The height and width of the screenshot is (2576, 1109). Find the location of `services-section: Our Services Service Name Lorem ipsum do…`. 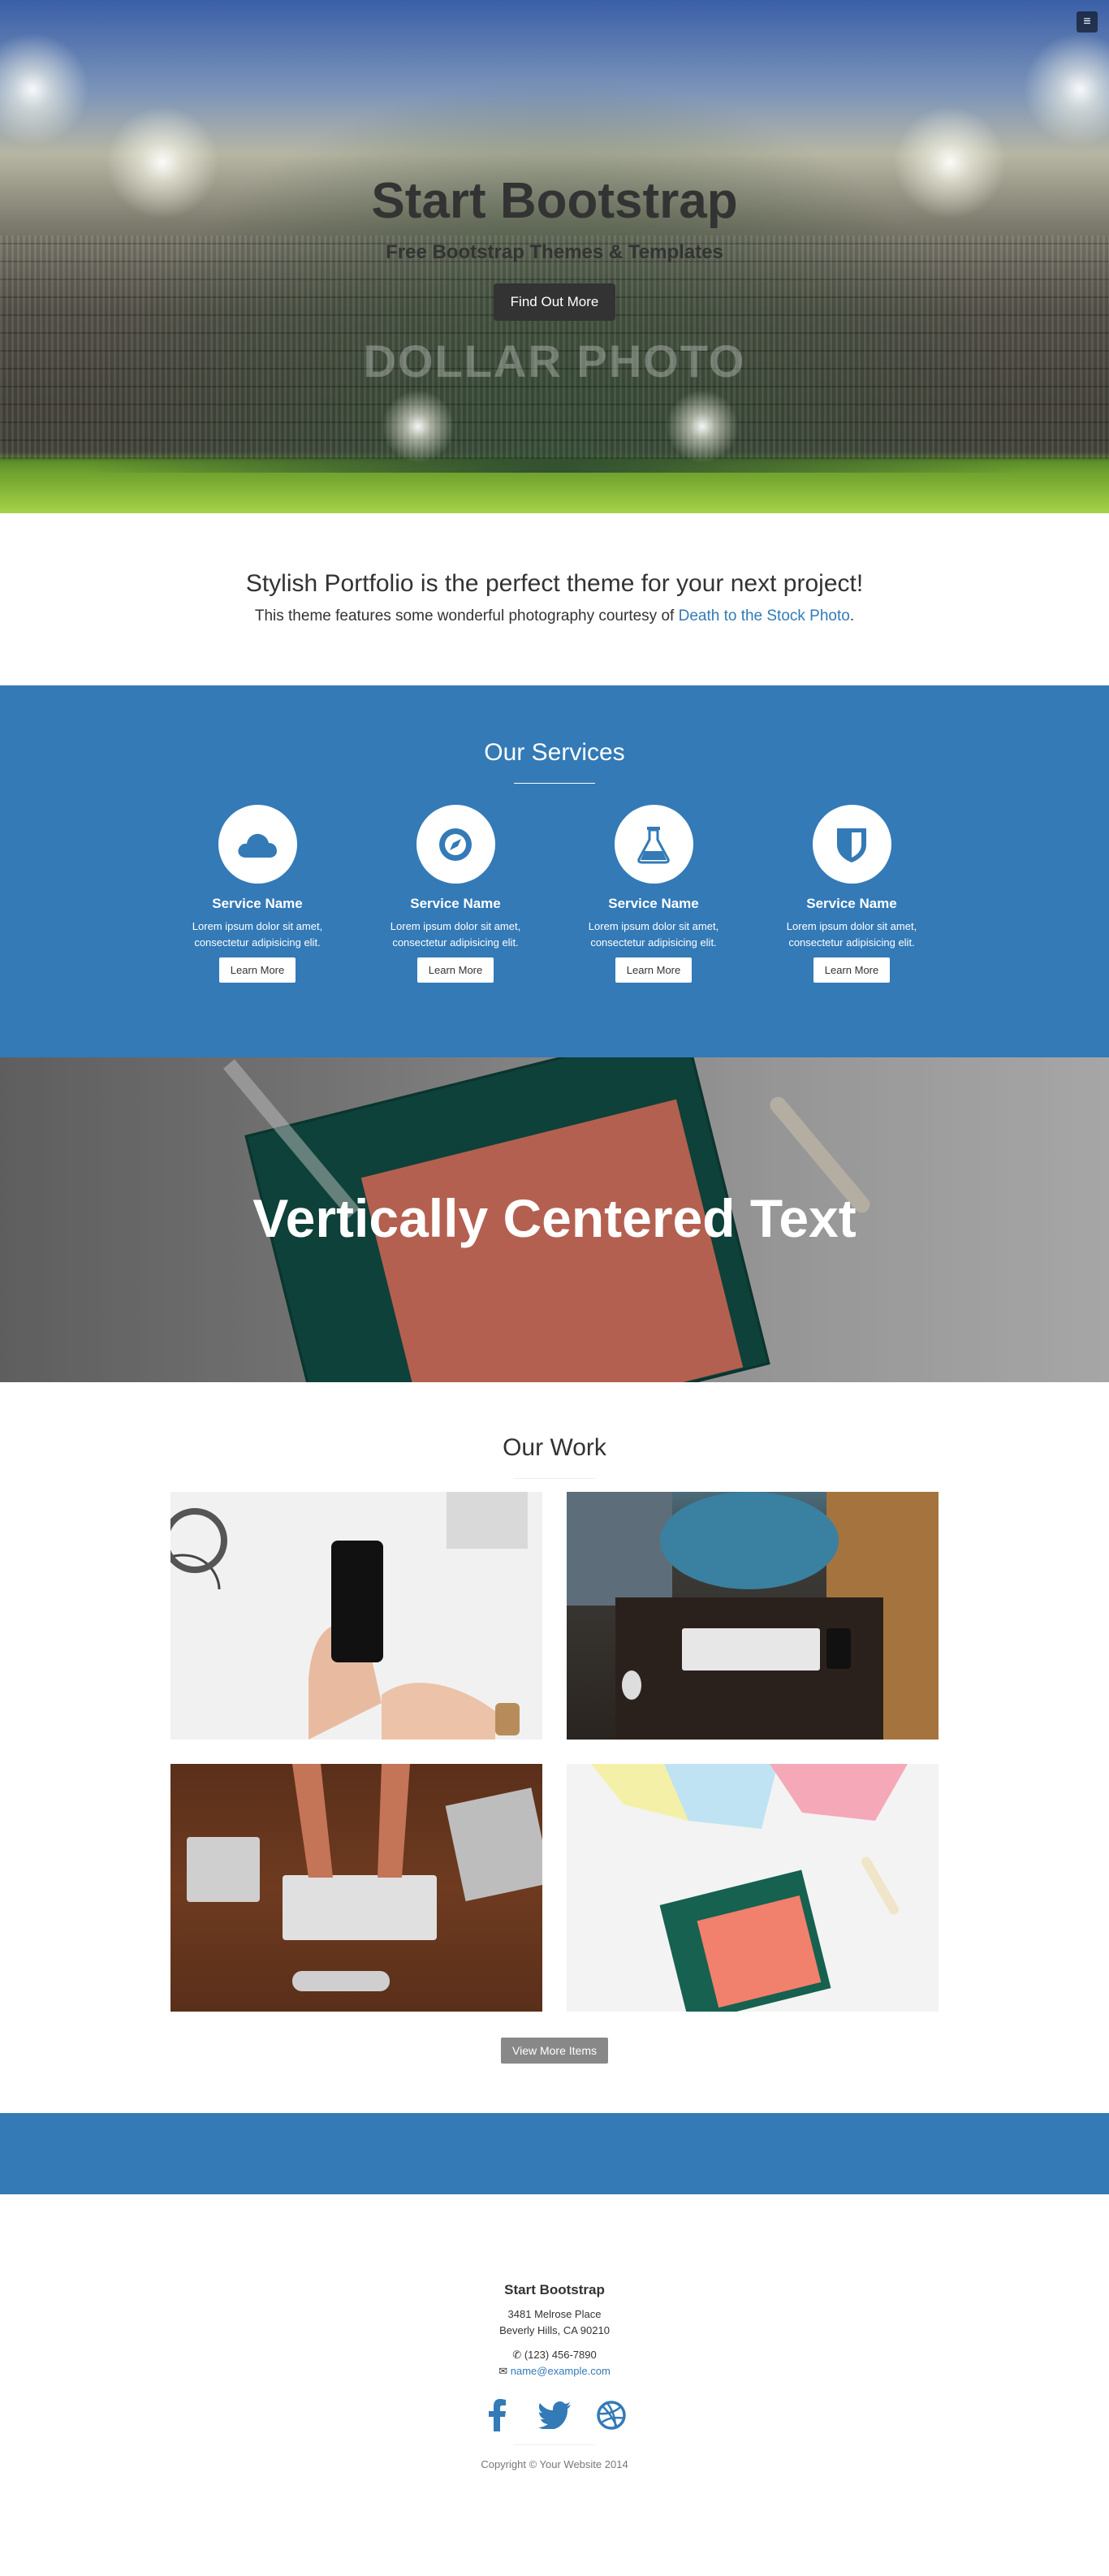

services-section: Our Services Service Name Lorem ipsum do… is located at coordinates (554, 871).